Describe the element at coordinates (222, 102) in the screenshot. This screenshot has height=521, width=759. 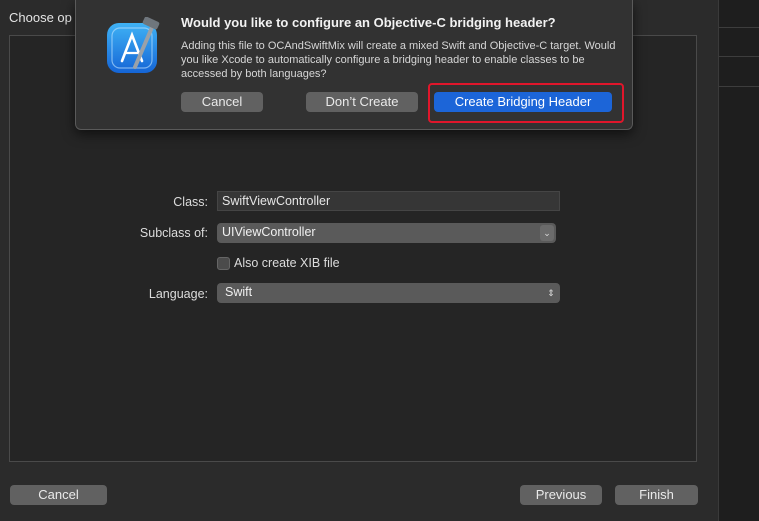
I see `alert-cancel-button: Cancel` at that location.